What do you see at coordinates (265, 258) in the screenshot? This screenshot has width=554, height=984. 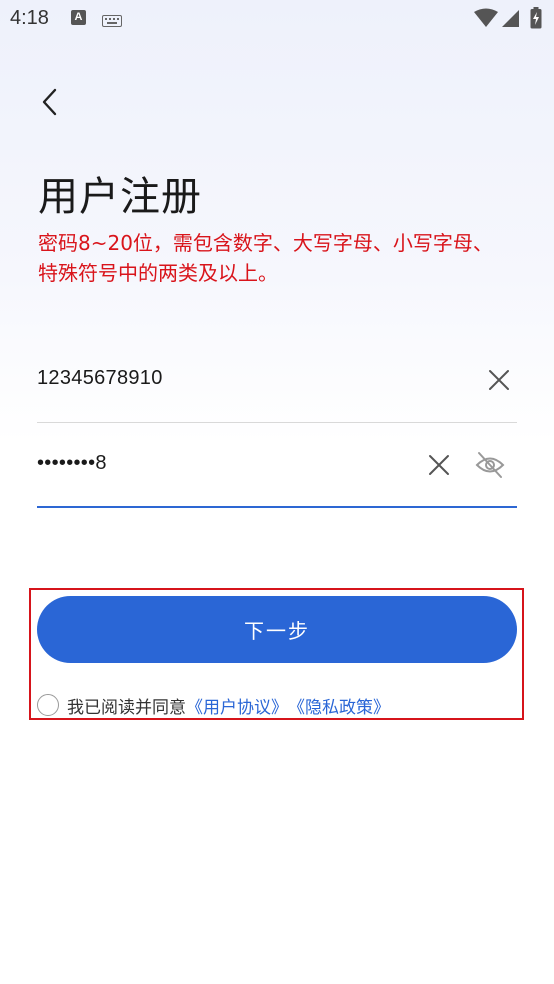 I see `password-hint: 密码8~20位，需包含数字、大写字母、小写字母、特殊符号中的两类及以上。` at bounding box center [265, 258].